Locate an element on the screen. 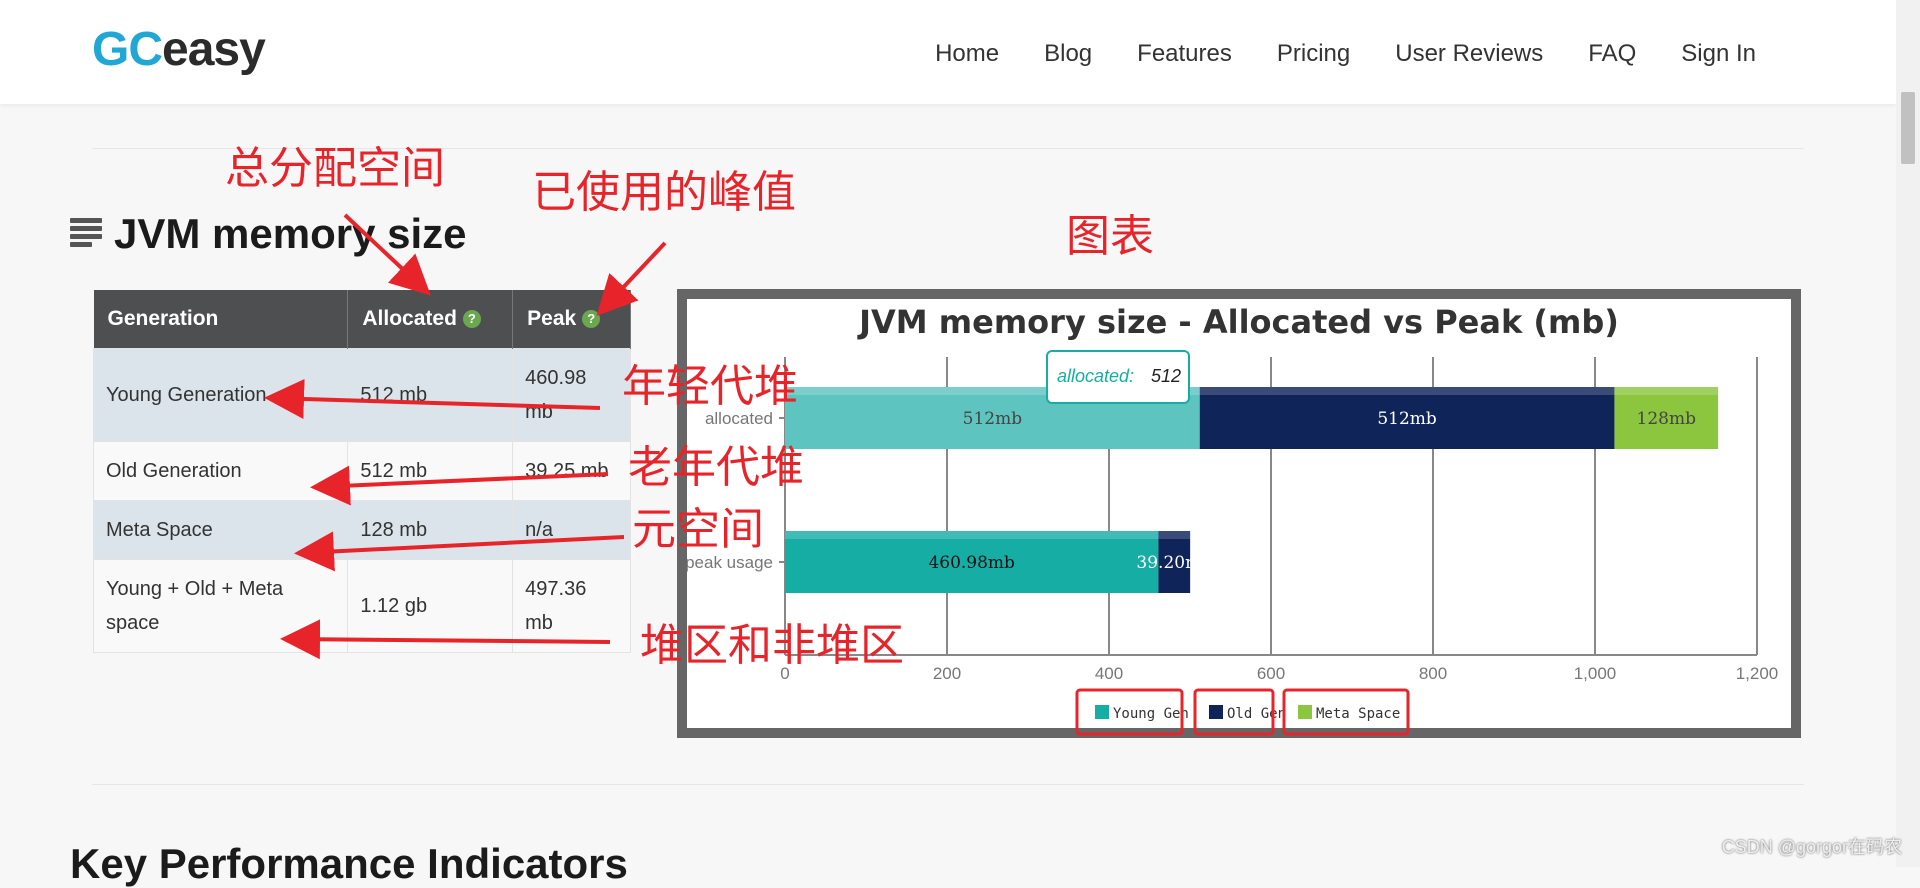 The height and width of the screenshot is (888, 1920). x-tick-label: 1,000 is located at coordinates (1595, 673).